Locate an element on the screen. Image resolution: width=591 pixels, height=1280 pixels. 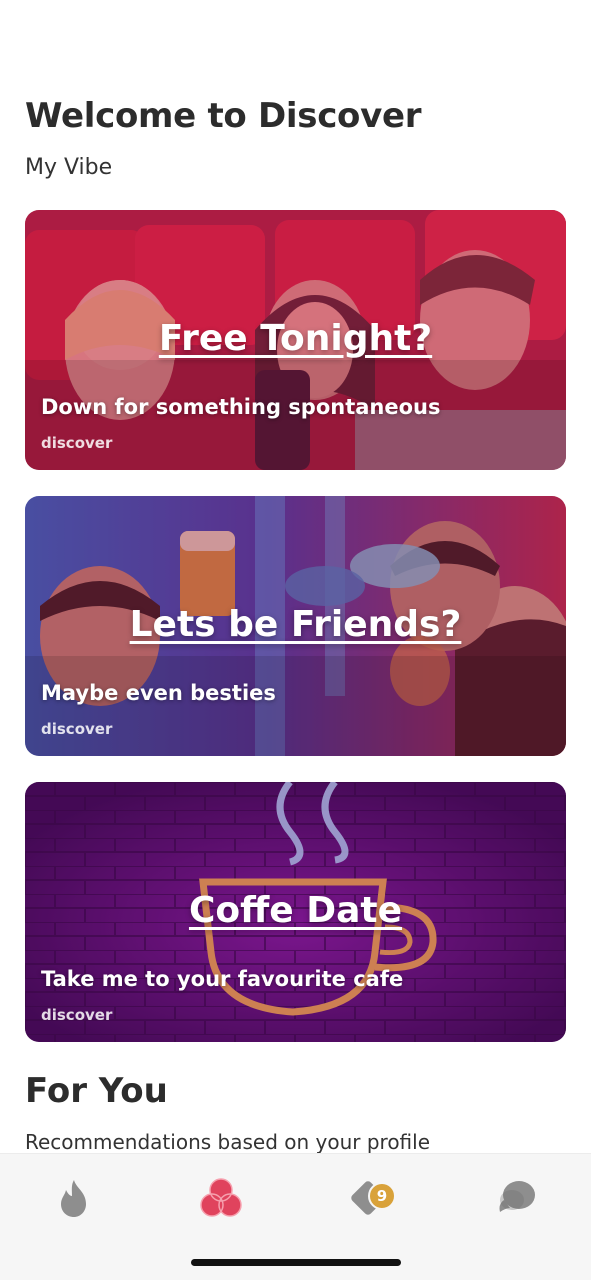
card-description: Maybe even besties is located at coordinates (158, 693).